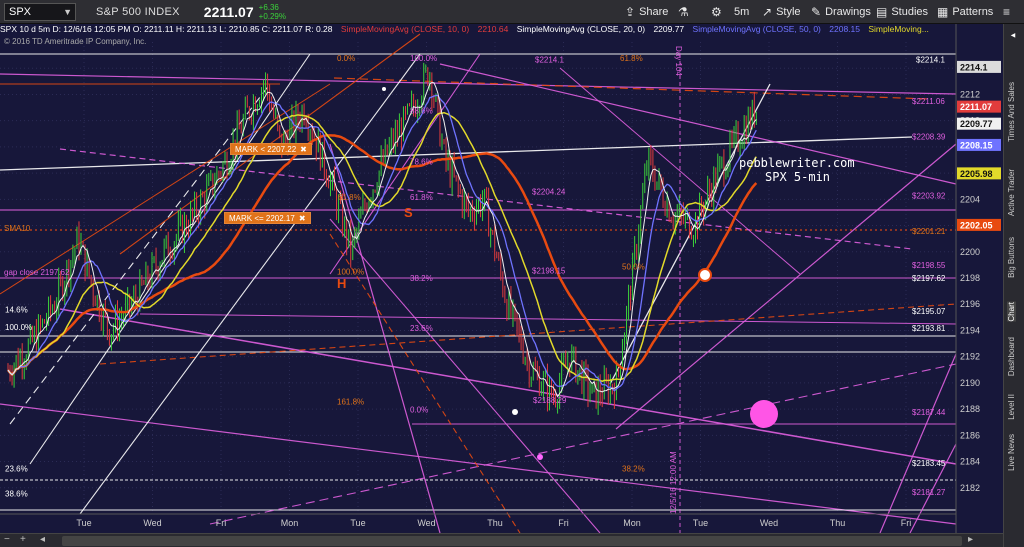  Describe the element at coordinates (928, 101) in the screenshot. I see `price-level-label: $2211.06` at that location.